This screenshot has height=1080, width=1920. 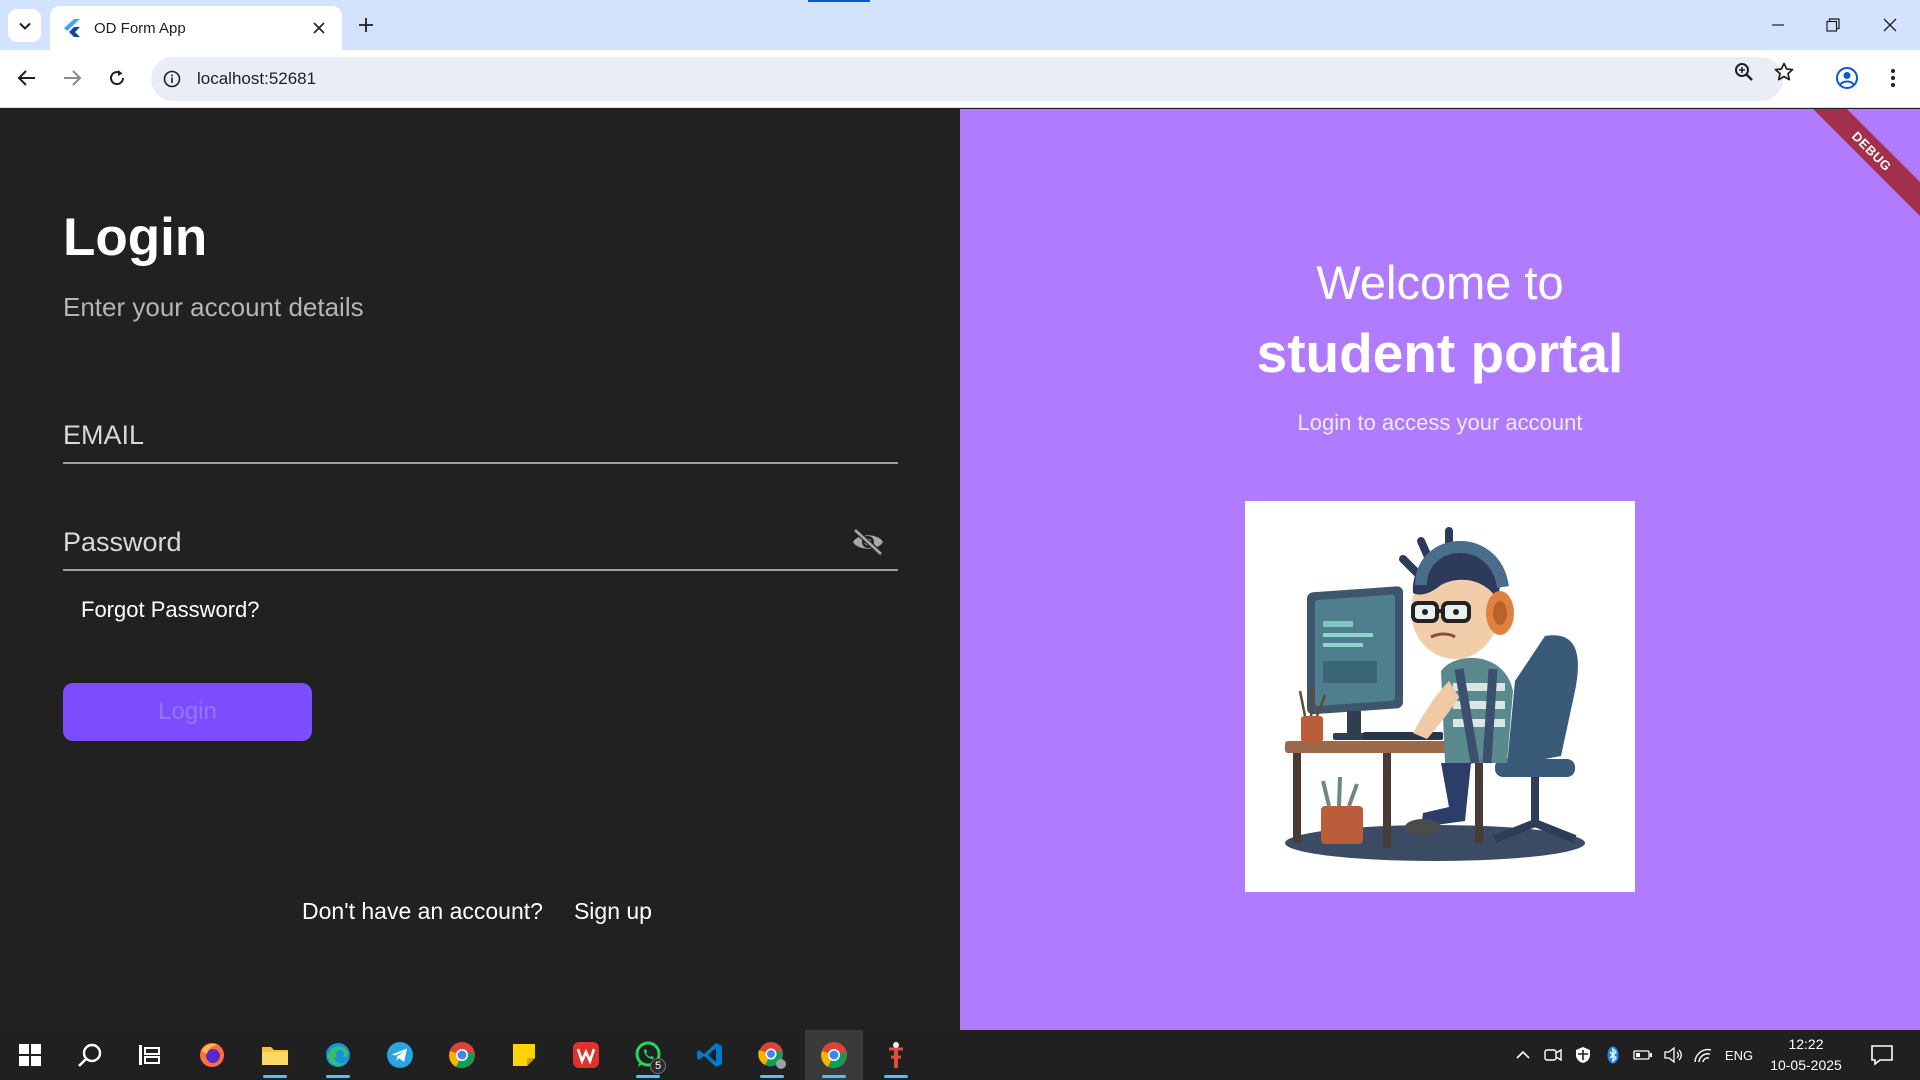 I want to click on browser-tab: OD Form App, so click(x=196, y=28).